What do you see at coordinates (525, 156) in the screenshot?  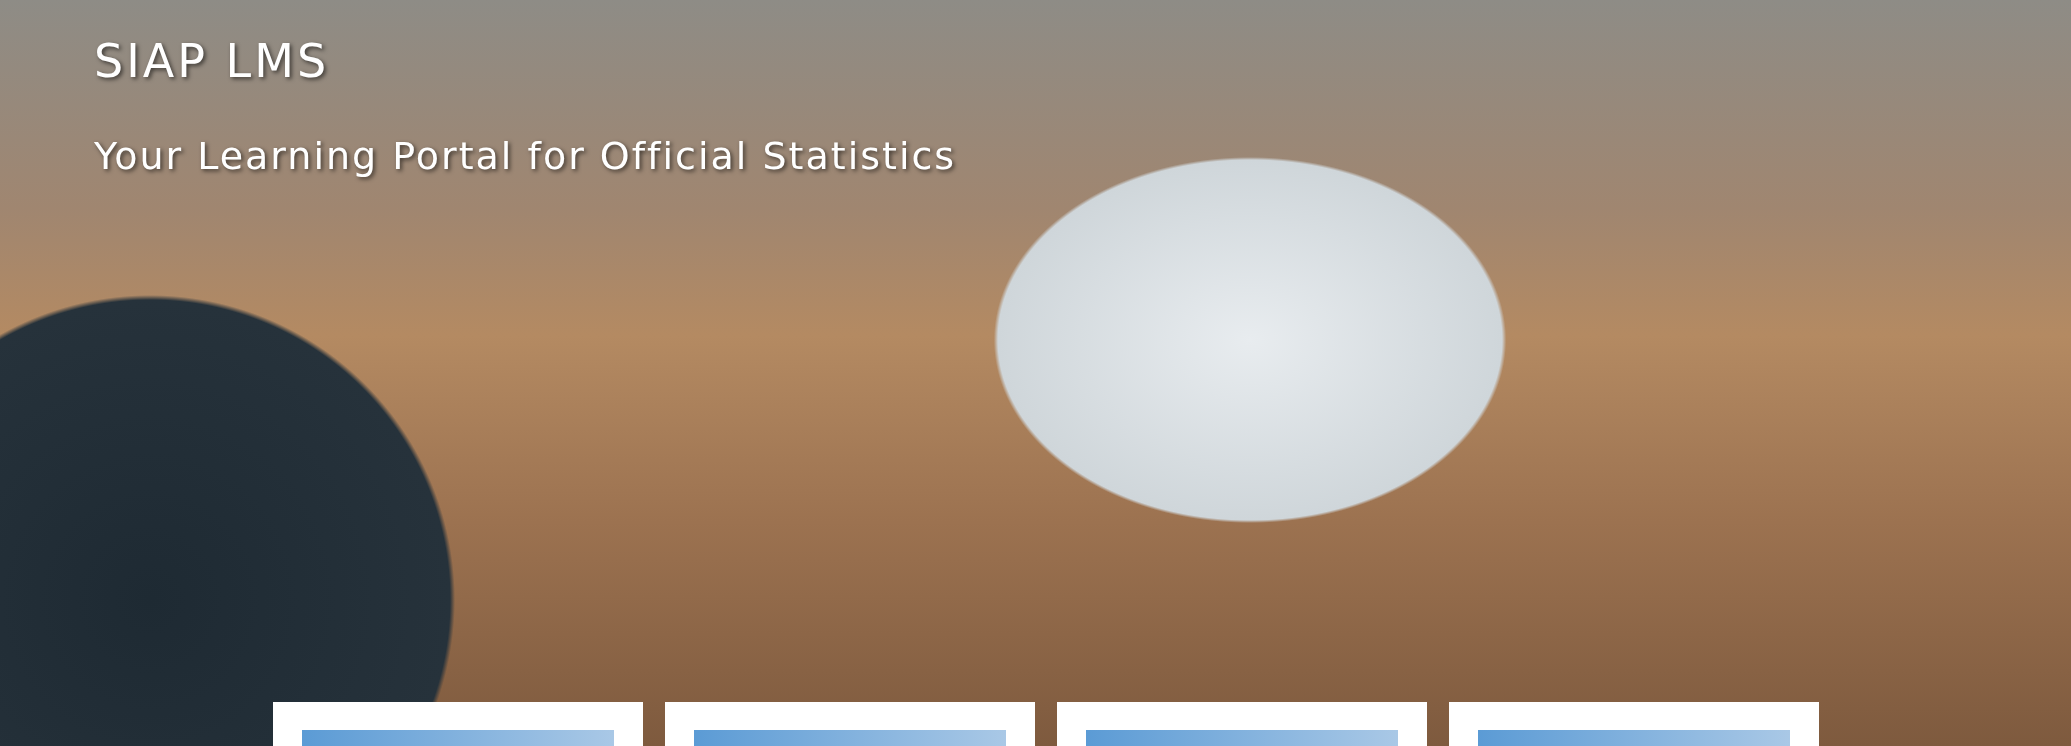 I see `site-tagline: Your Learning Portal for Official Statistics` at bounding box center [525, 156].